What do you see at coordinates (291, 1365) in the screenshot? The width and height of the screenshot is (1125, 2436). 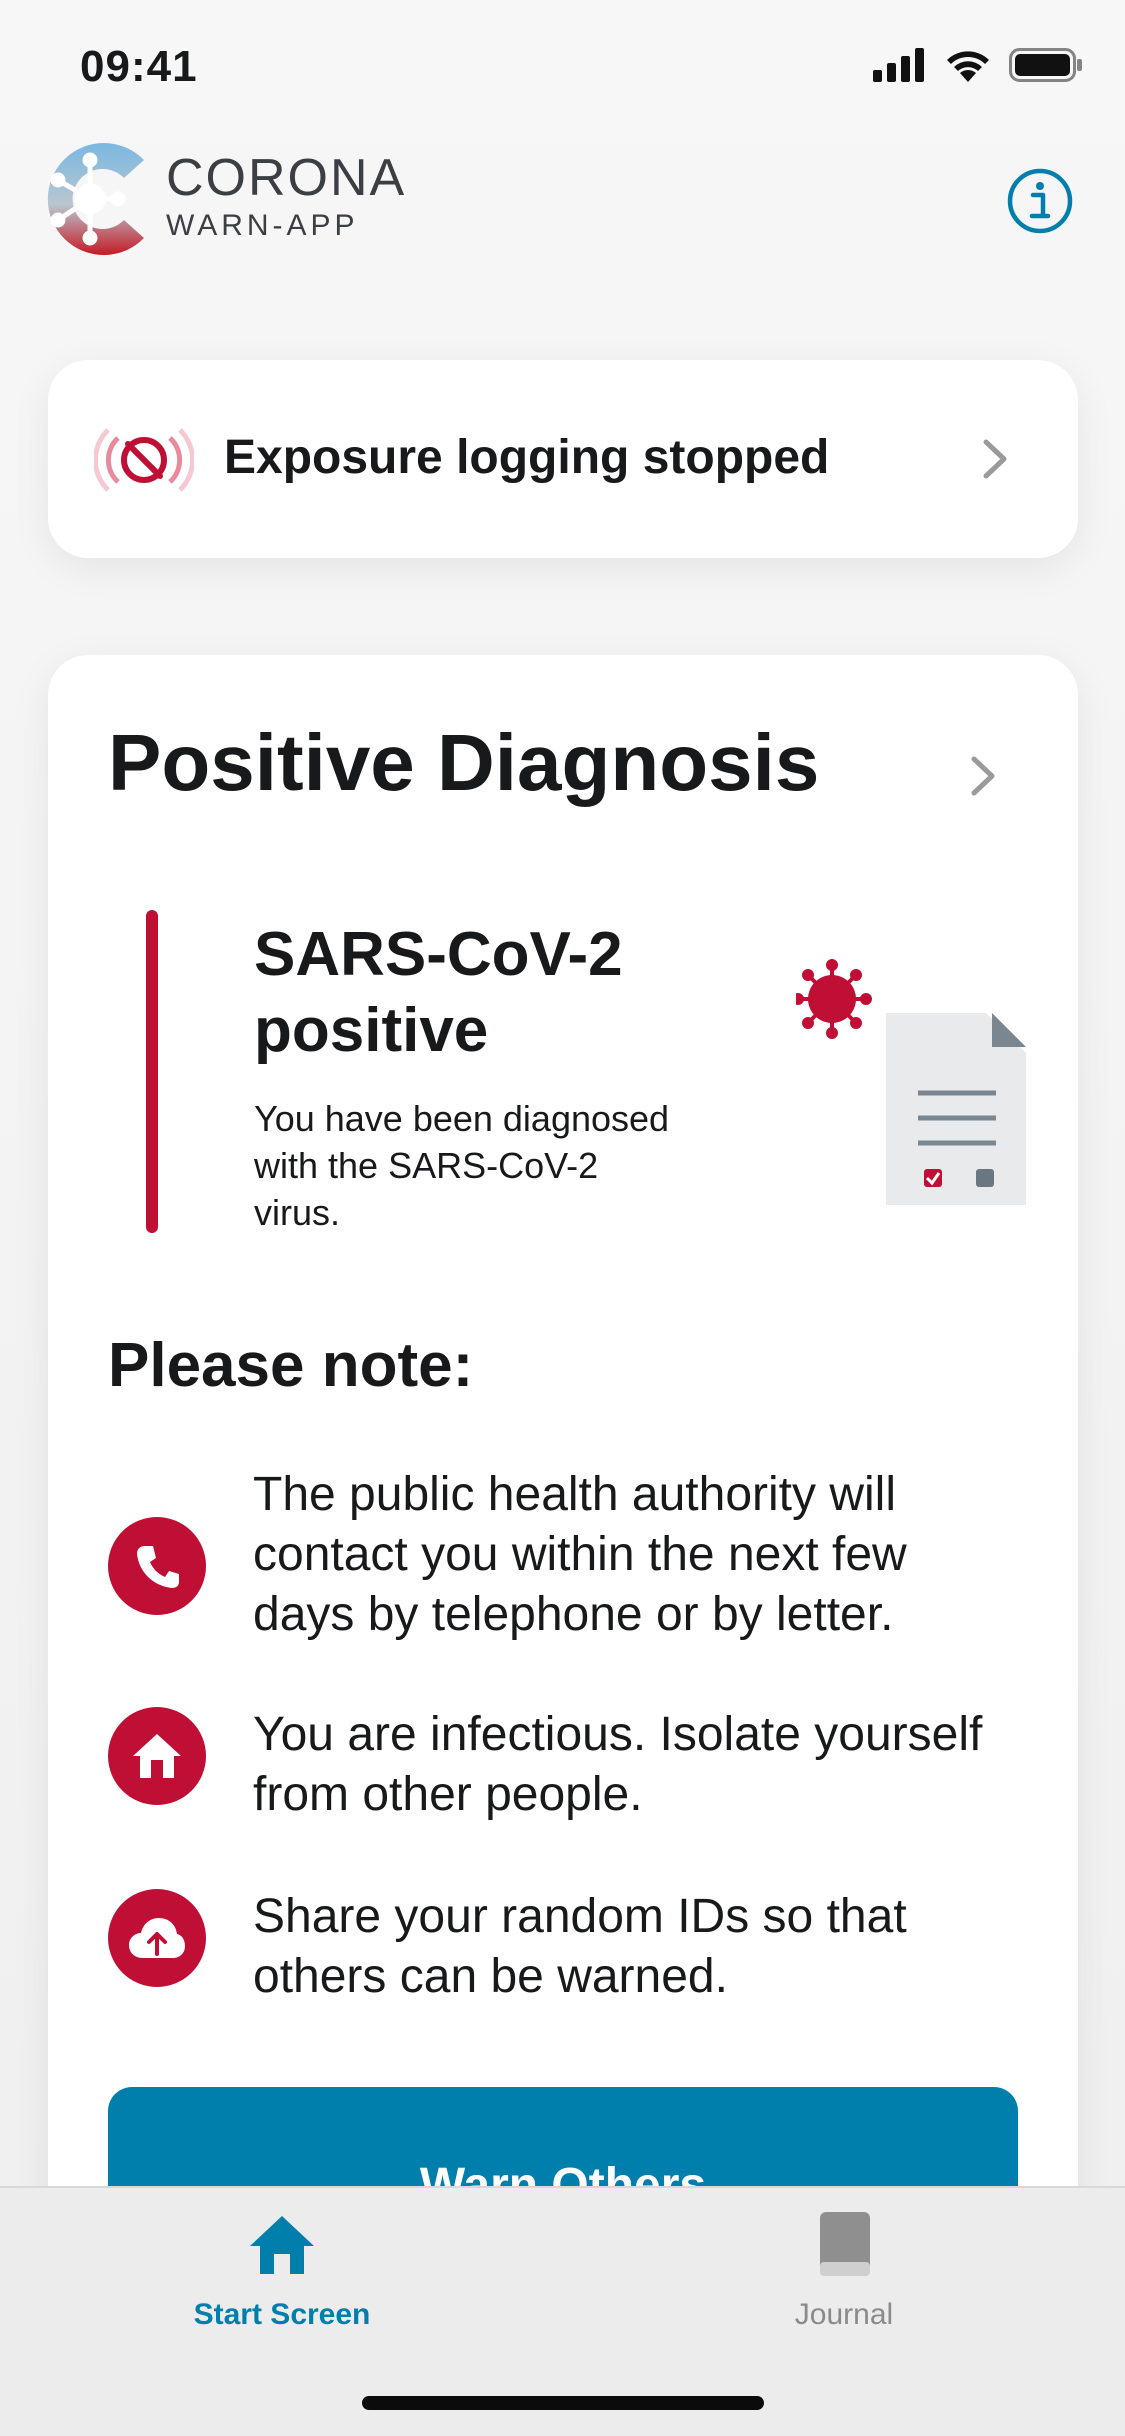 I see `note-heading: Please note:` at bounding box center [291, 1365].